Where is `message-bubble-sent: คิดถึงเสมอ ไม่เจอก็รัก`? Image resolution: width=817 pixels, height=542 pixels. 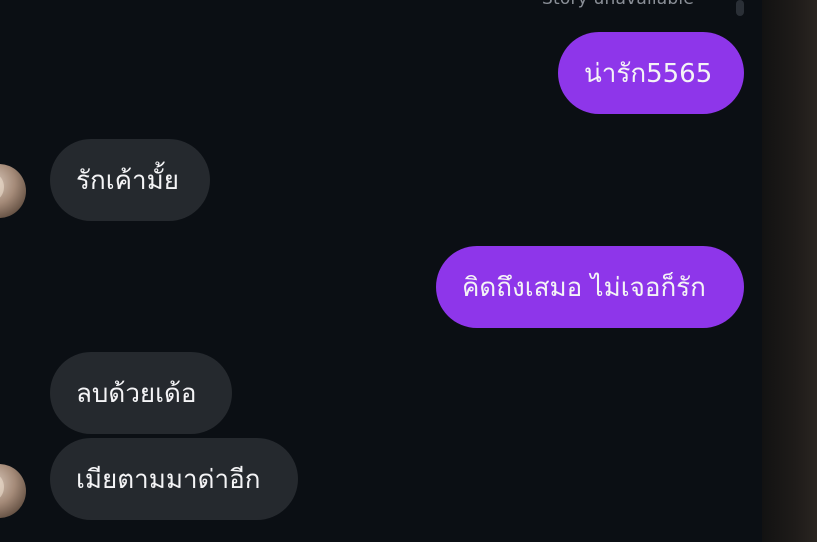 message-bubble-sent: คิดถึงเสมอ ไม่เจอก็รัก is located at coordinates (590, 287).